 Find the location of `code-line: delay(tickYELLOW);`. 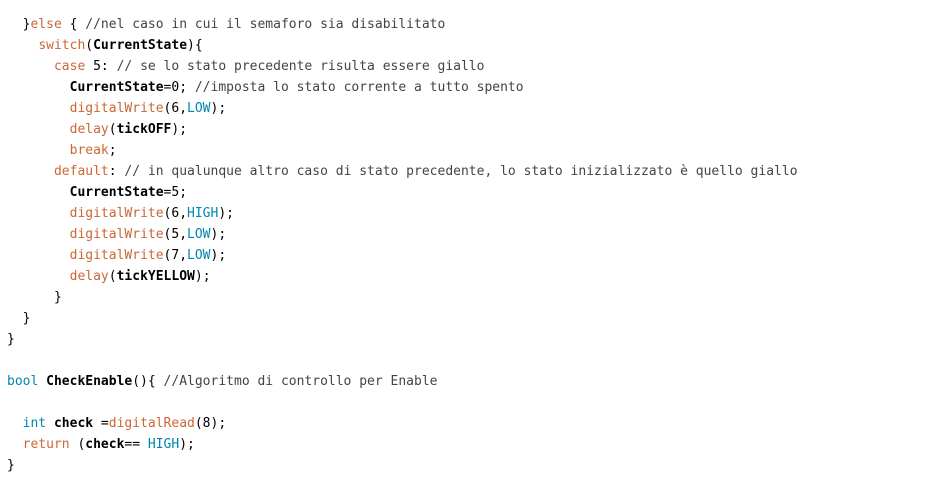

code-line: delay(tickYELLOW); is located at coordinates (402, 276).